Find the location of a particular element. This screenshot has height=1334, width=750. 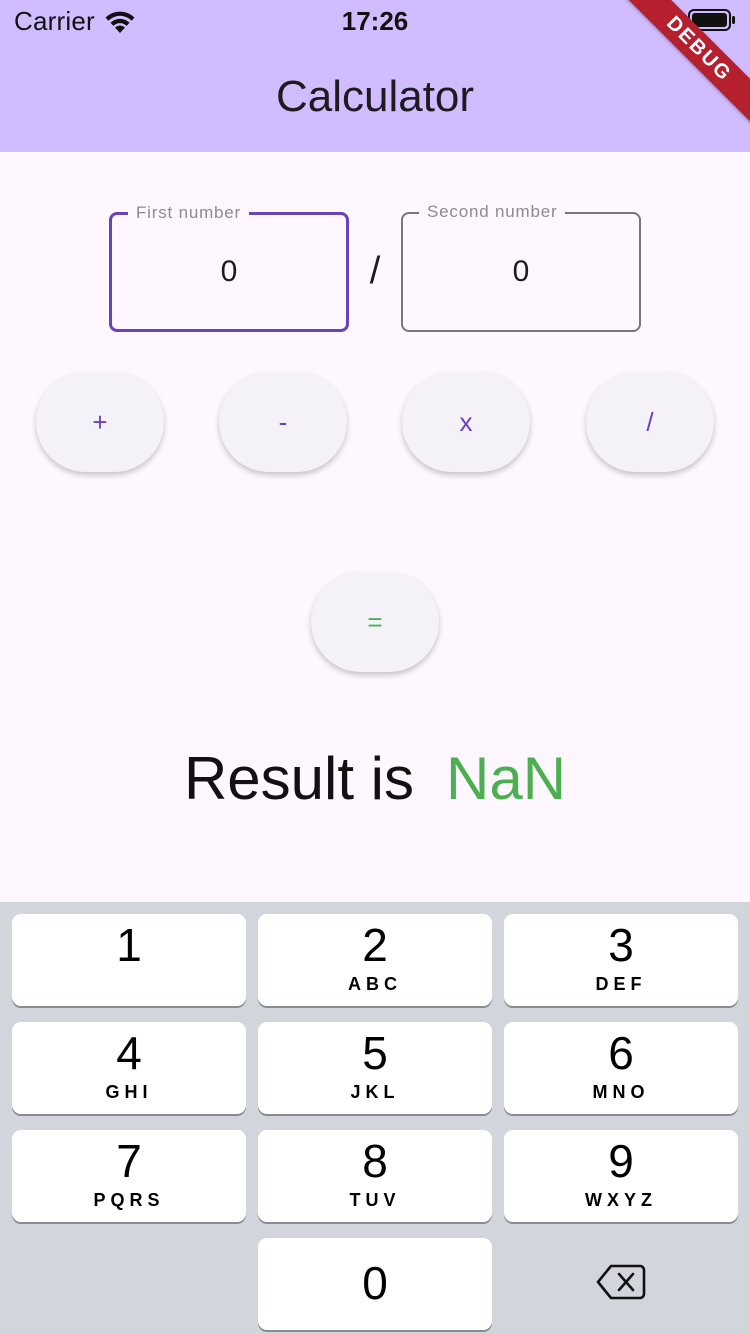

add-button: + is located at coordinates (100, 422).